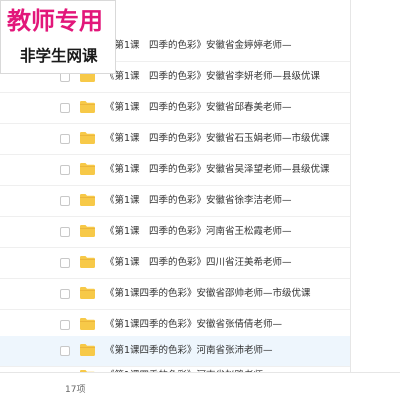 The height and width of the screenshot is (400, 400). I want to click on watermark-title: 教师专用, so click(55, 21).